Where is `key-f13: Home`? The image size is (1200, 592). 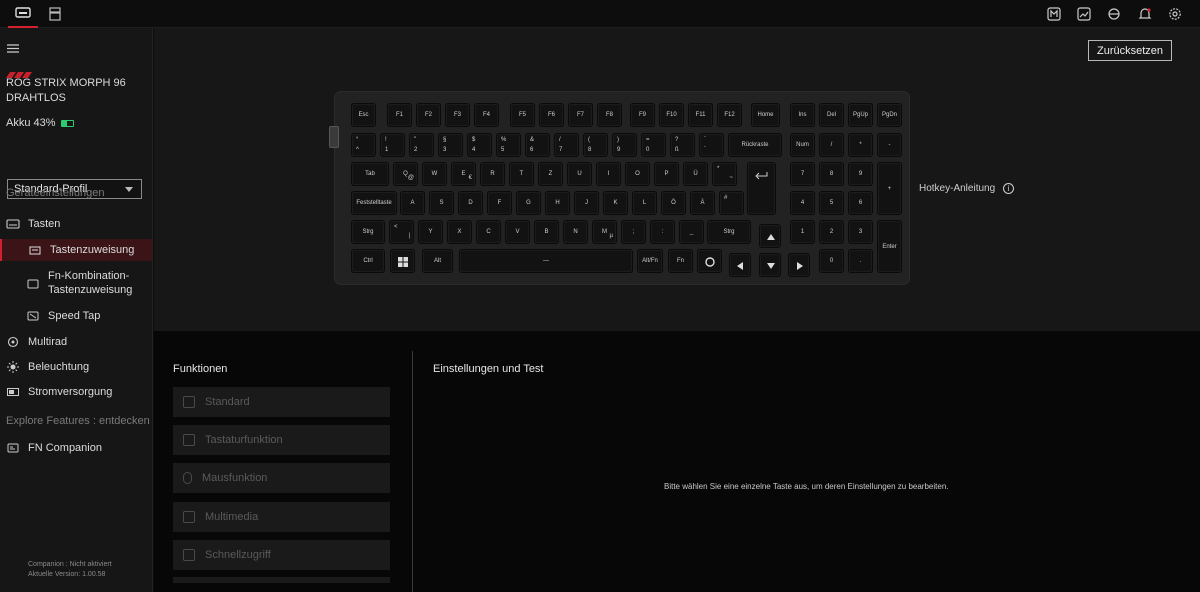 key-f13: Home is located at coordinates (765, 115).